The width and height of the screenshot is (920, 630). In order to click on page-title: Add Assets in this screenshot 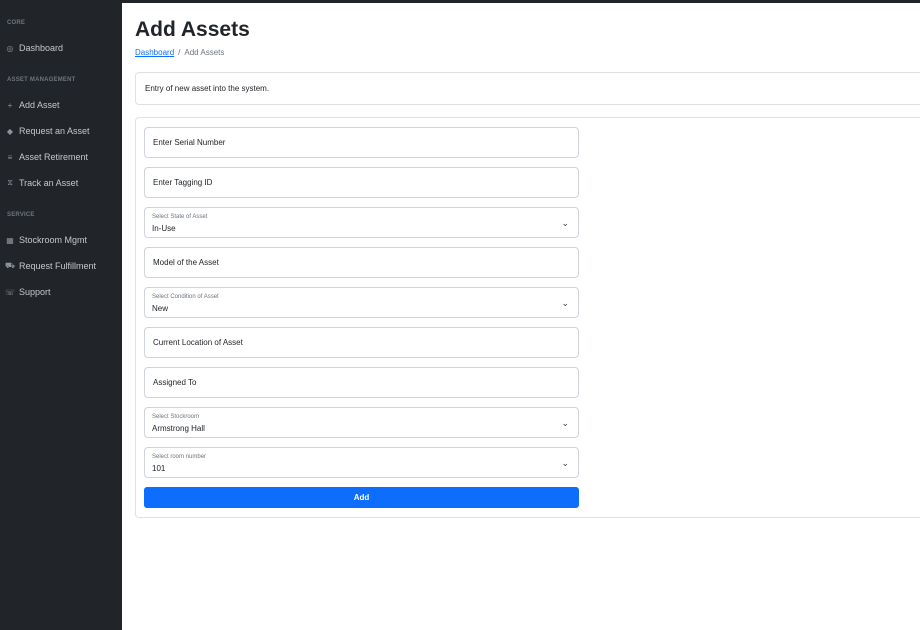, I will do `click(192, 29)`.